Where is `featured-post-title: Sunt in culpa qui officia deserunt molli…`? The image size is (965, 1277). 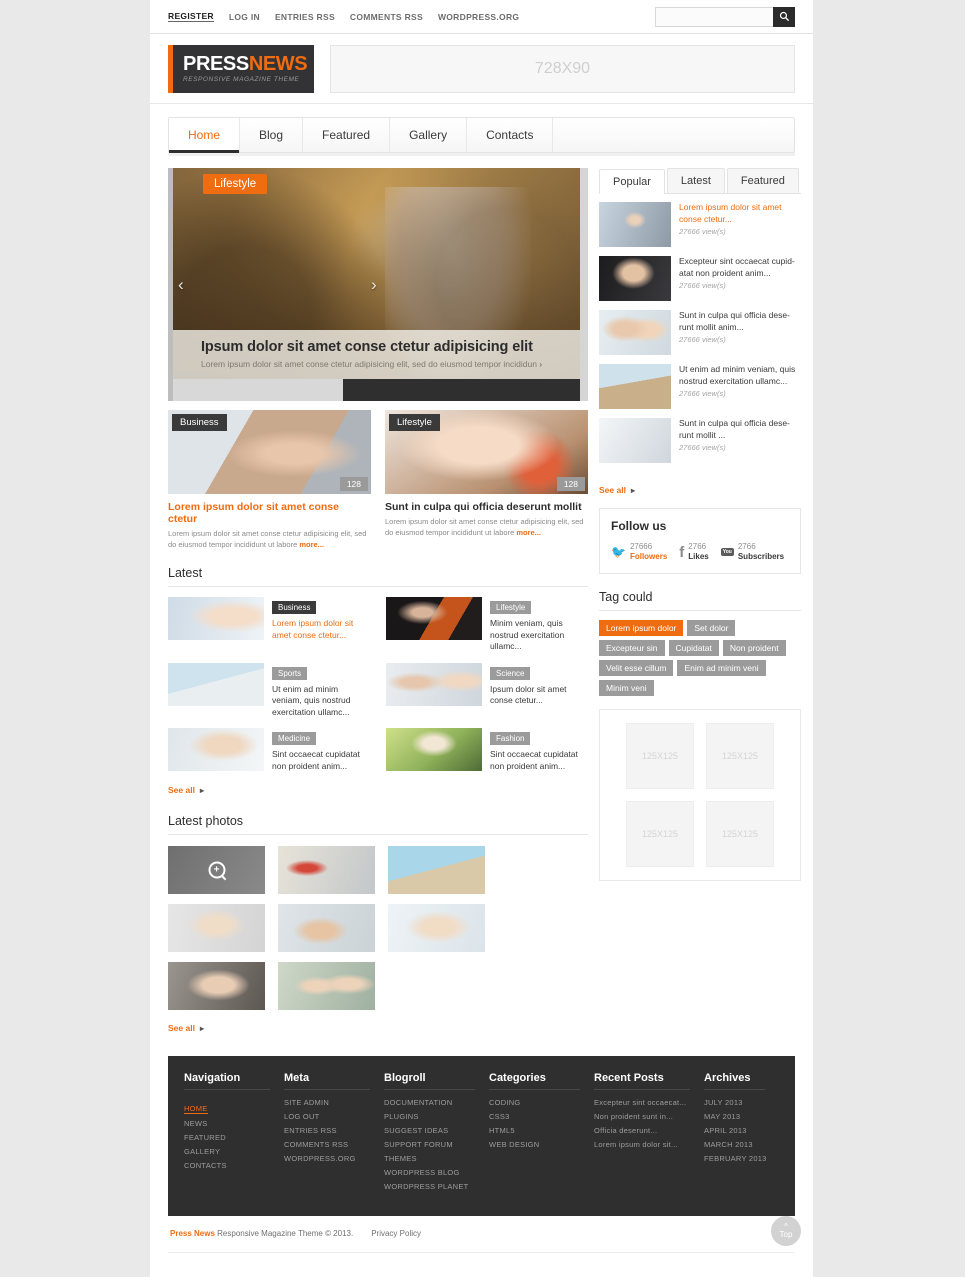
featured-post-title: Sunt in culpa qui officia deserunt molli… is located at coordinates (486, 507).